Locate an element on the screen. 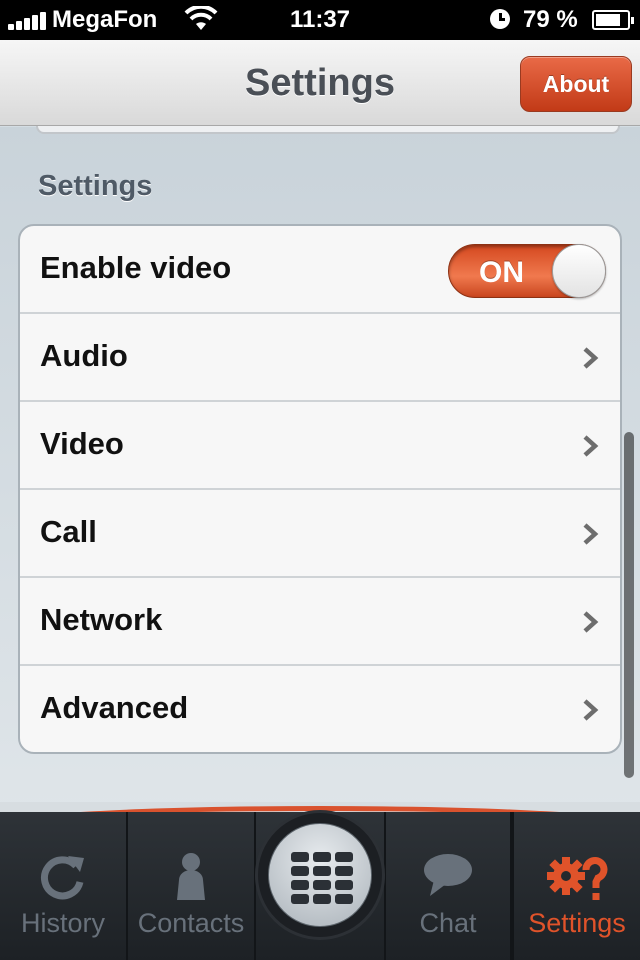 This screenshot has width=640, height=960. battery-percent: 79 % is located at coordinates (550, 19).